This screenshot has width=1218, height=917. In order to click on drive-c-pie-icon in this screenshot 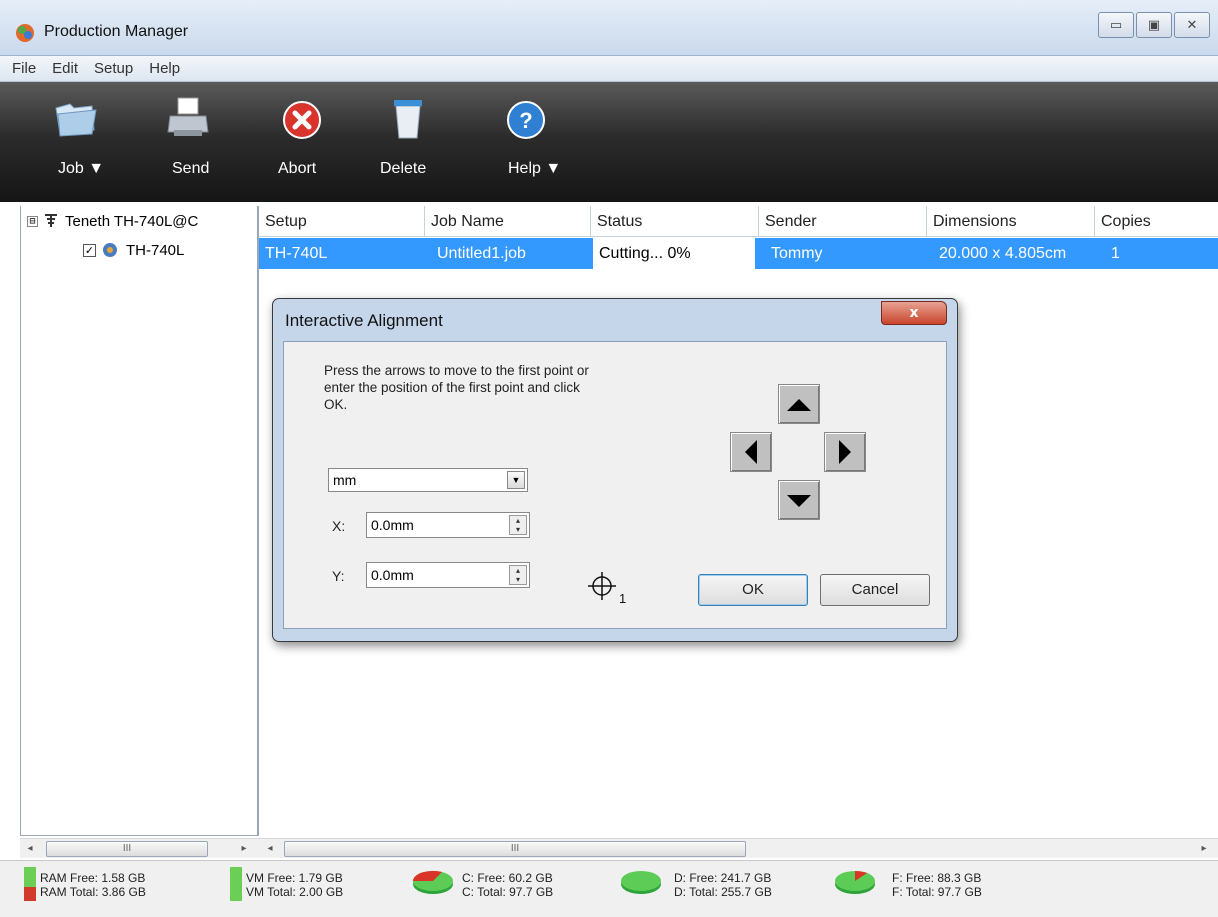, I will do `click(432, 882)`.